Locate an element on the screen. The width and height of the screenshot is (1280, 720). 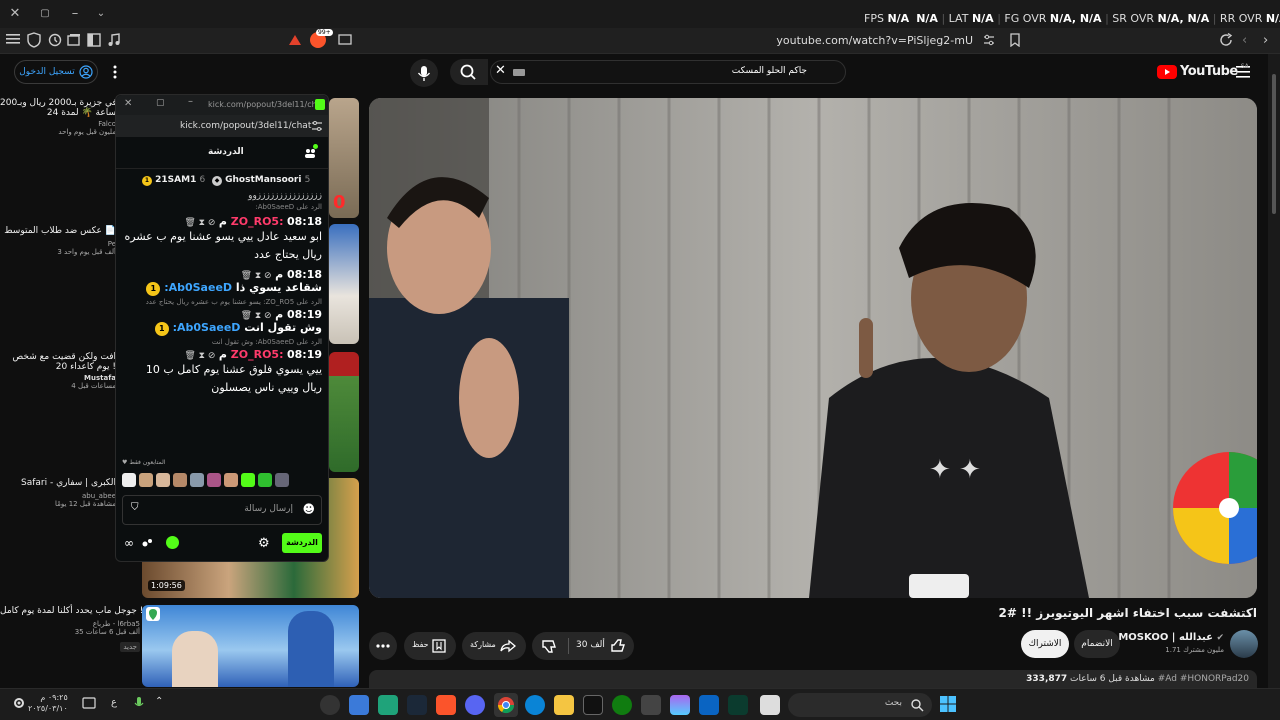
infinity-icon: ∞ is located at coordinates (129, 543).